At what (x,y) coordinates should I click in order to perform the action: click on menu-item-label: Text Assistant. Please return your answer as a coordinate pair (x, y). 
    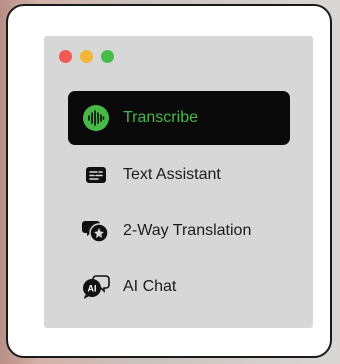
    Looking at the image, I should click on (172, 174).